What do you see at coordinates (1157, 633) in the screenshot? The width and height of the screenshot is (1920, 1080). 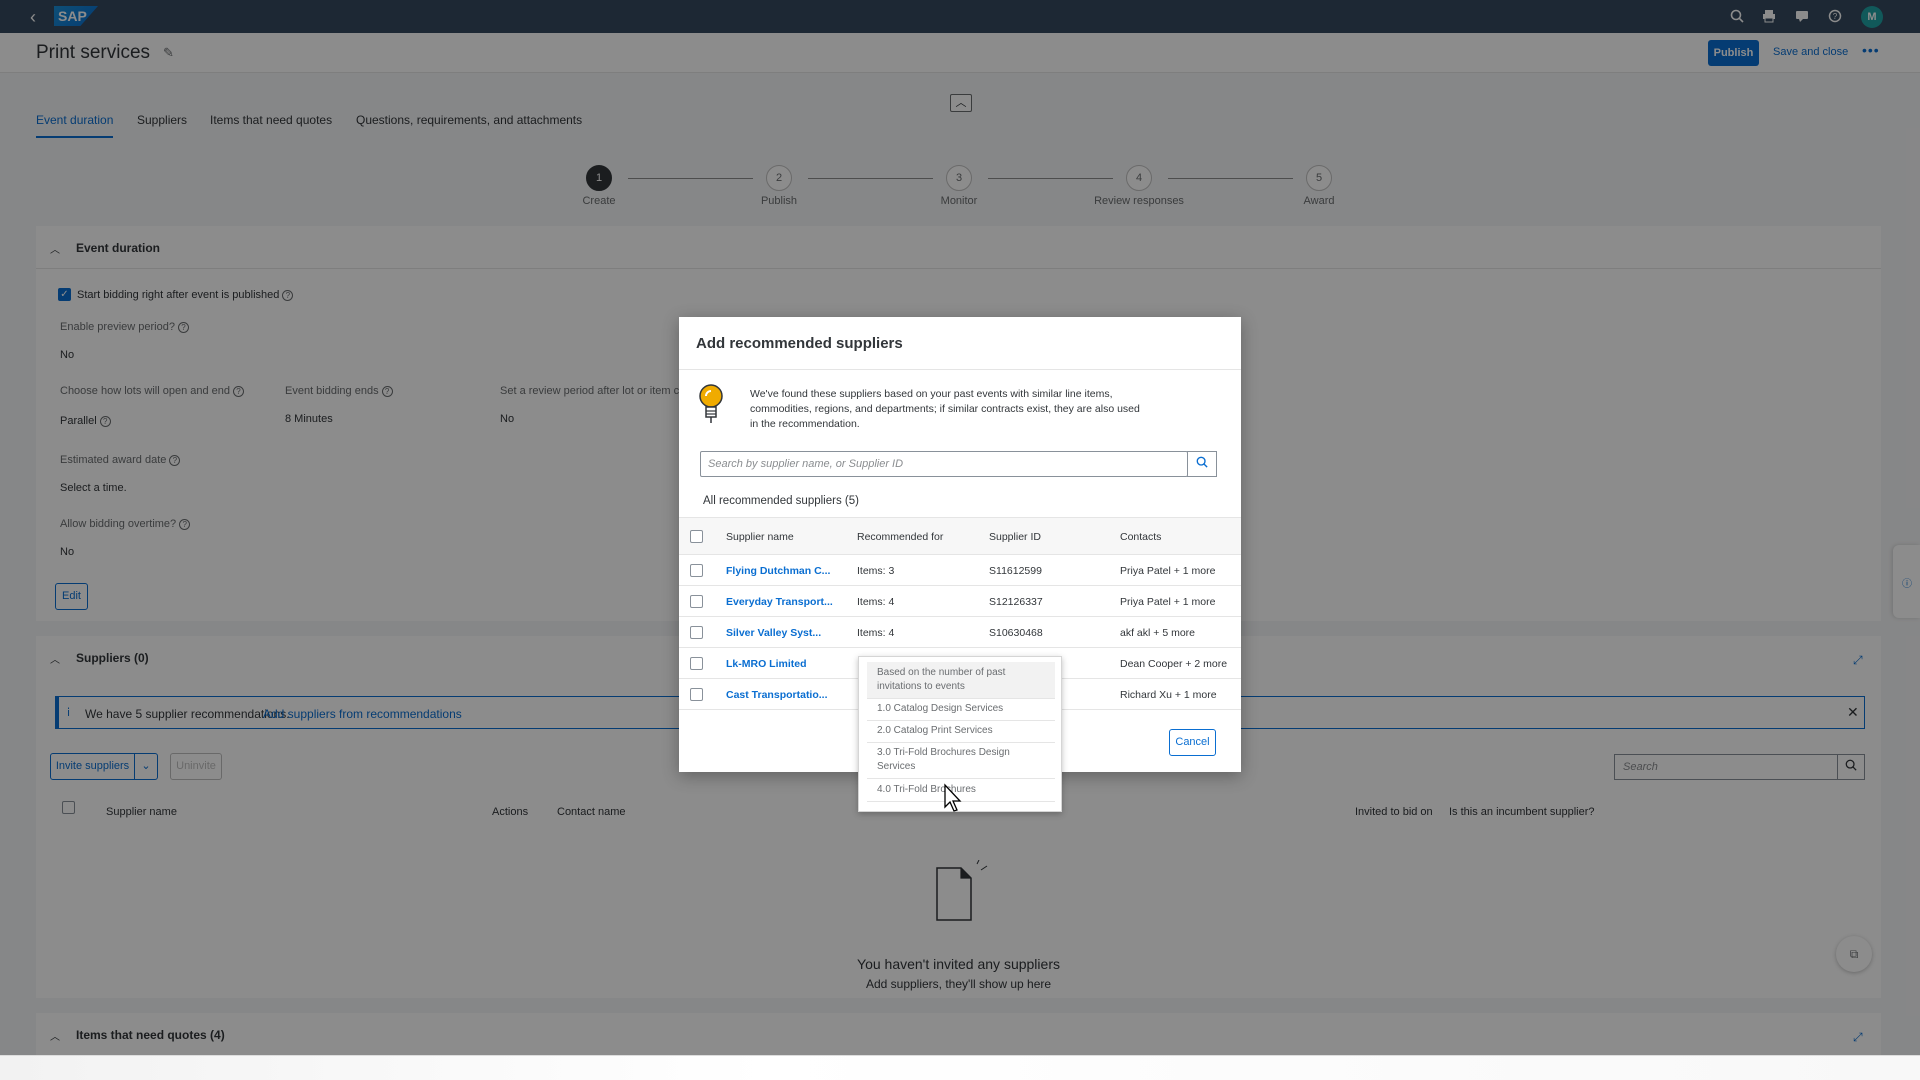 I see `contacts: akf akl + 5 more` at bounding box center [1157, 633].